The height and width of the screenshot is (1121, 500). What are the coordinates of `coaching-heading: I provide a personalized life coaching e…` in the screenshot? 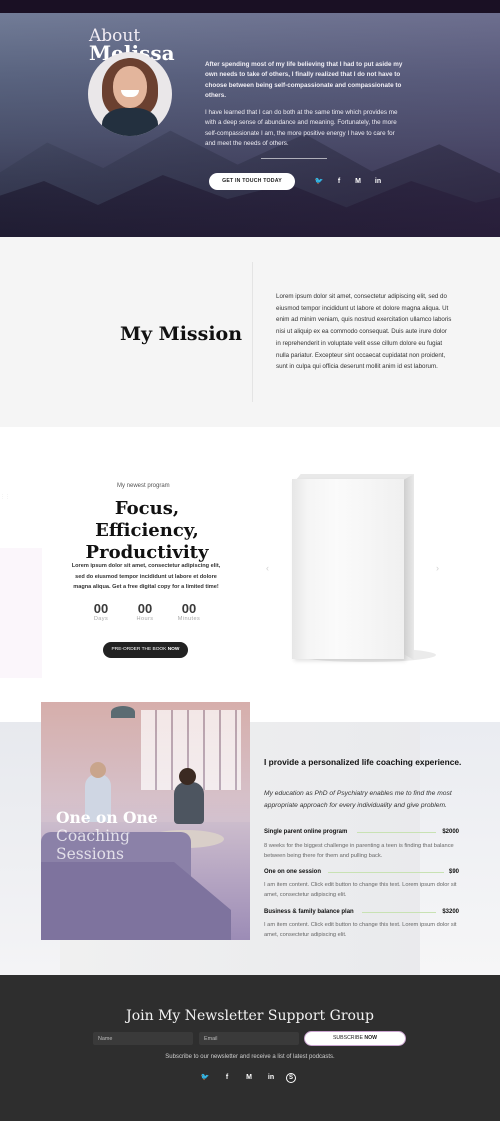 It's located at (363, 762).